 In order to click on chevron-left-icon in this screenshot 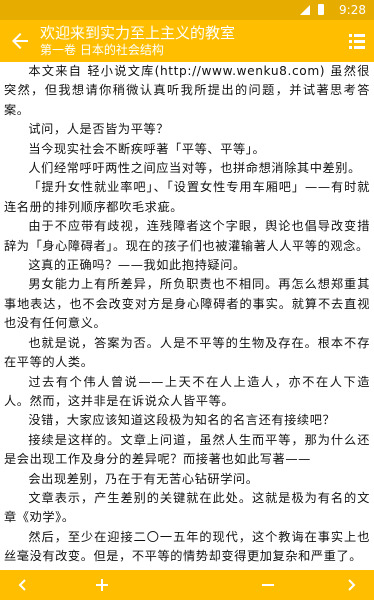, I will do `click(22, 585)`.